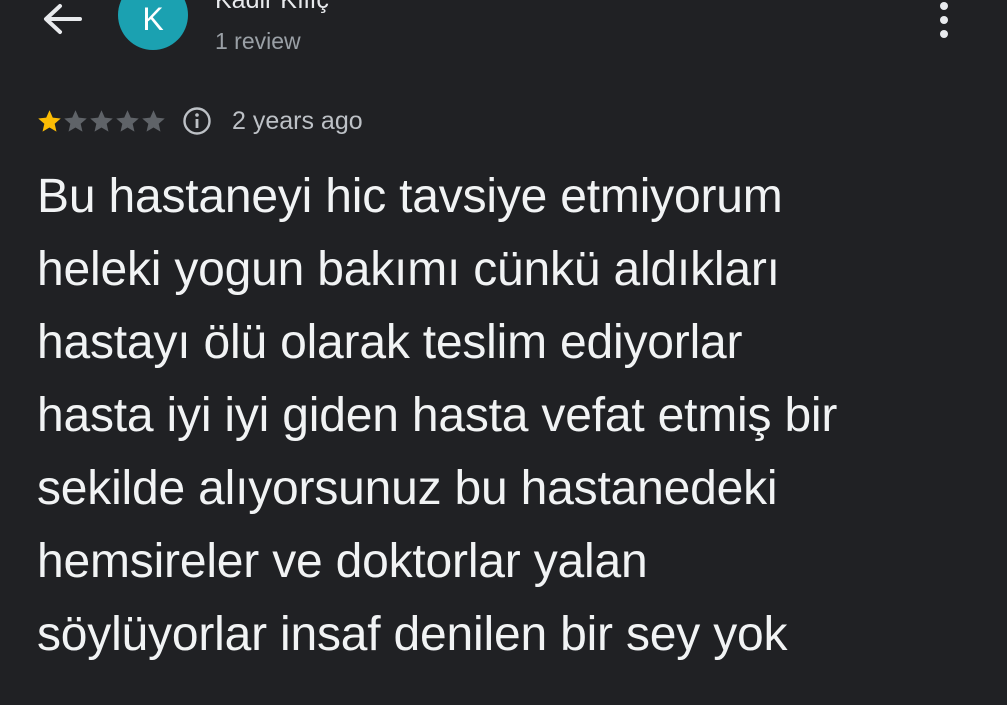 The height and width of the screenshot is (705, 1007). What do you see at coordinates (197, 121) in the screenshot?
I see `info-icon` at bounding box center [197, 121].